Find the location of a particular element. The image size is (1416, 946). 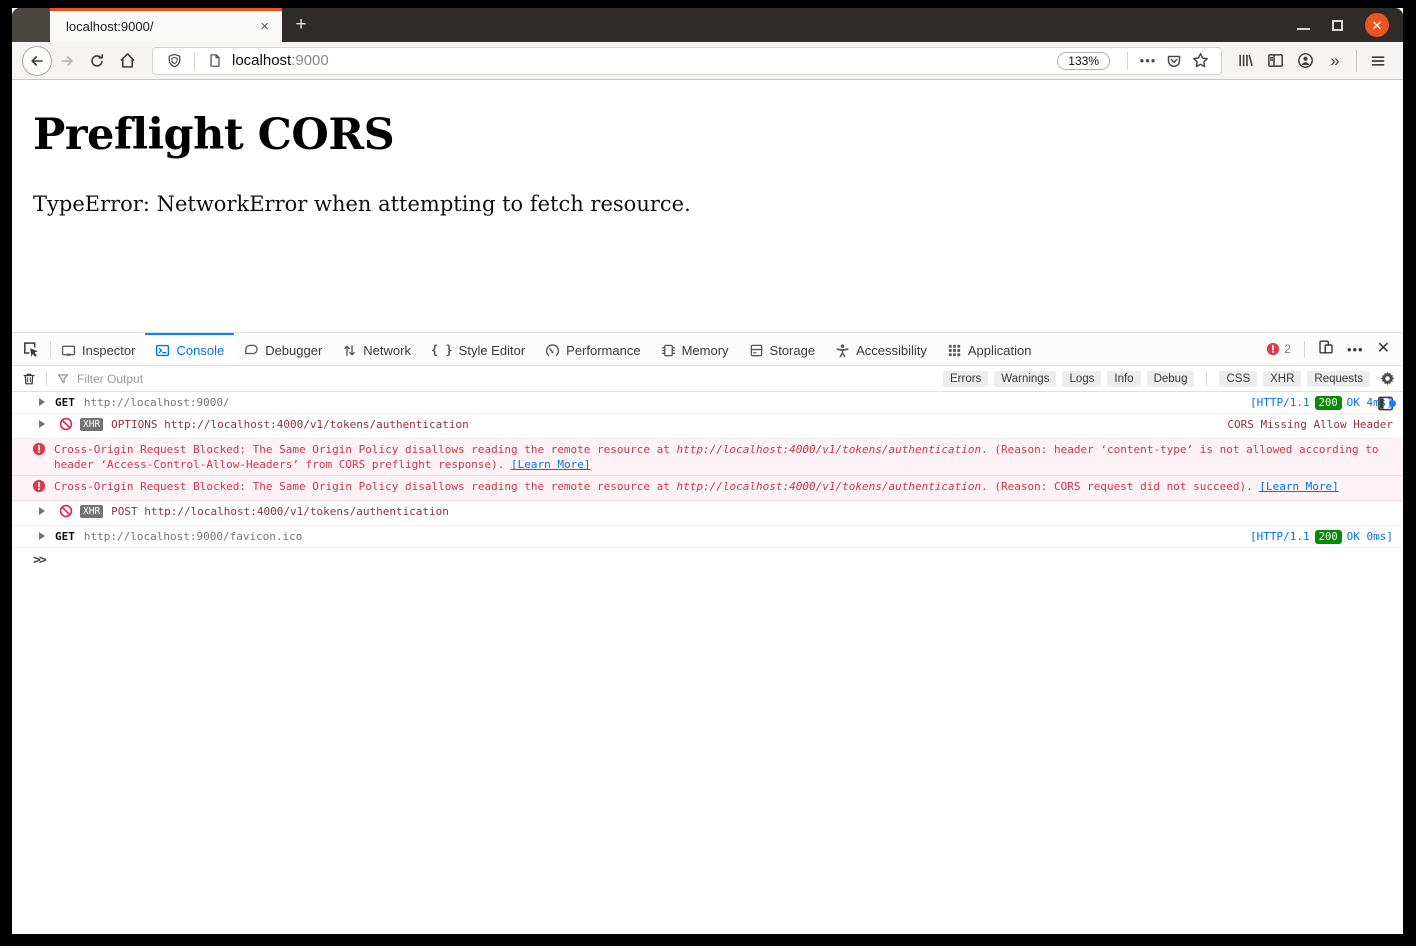

home-button is located at coordinates (127, 61).